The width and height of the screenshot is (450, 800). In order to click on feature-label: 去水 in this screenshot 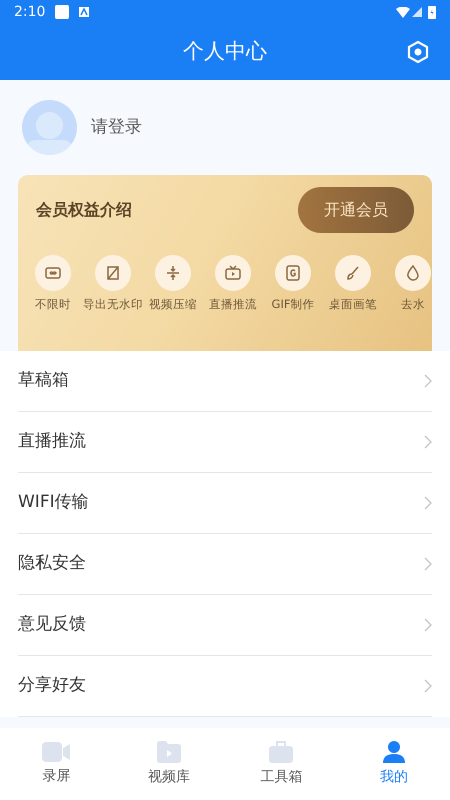, I will do `click(413, 304)`.